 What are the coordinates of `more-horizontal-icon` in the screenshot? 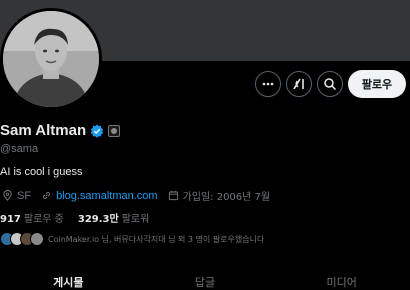 It's located at (268, 84).